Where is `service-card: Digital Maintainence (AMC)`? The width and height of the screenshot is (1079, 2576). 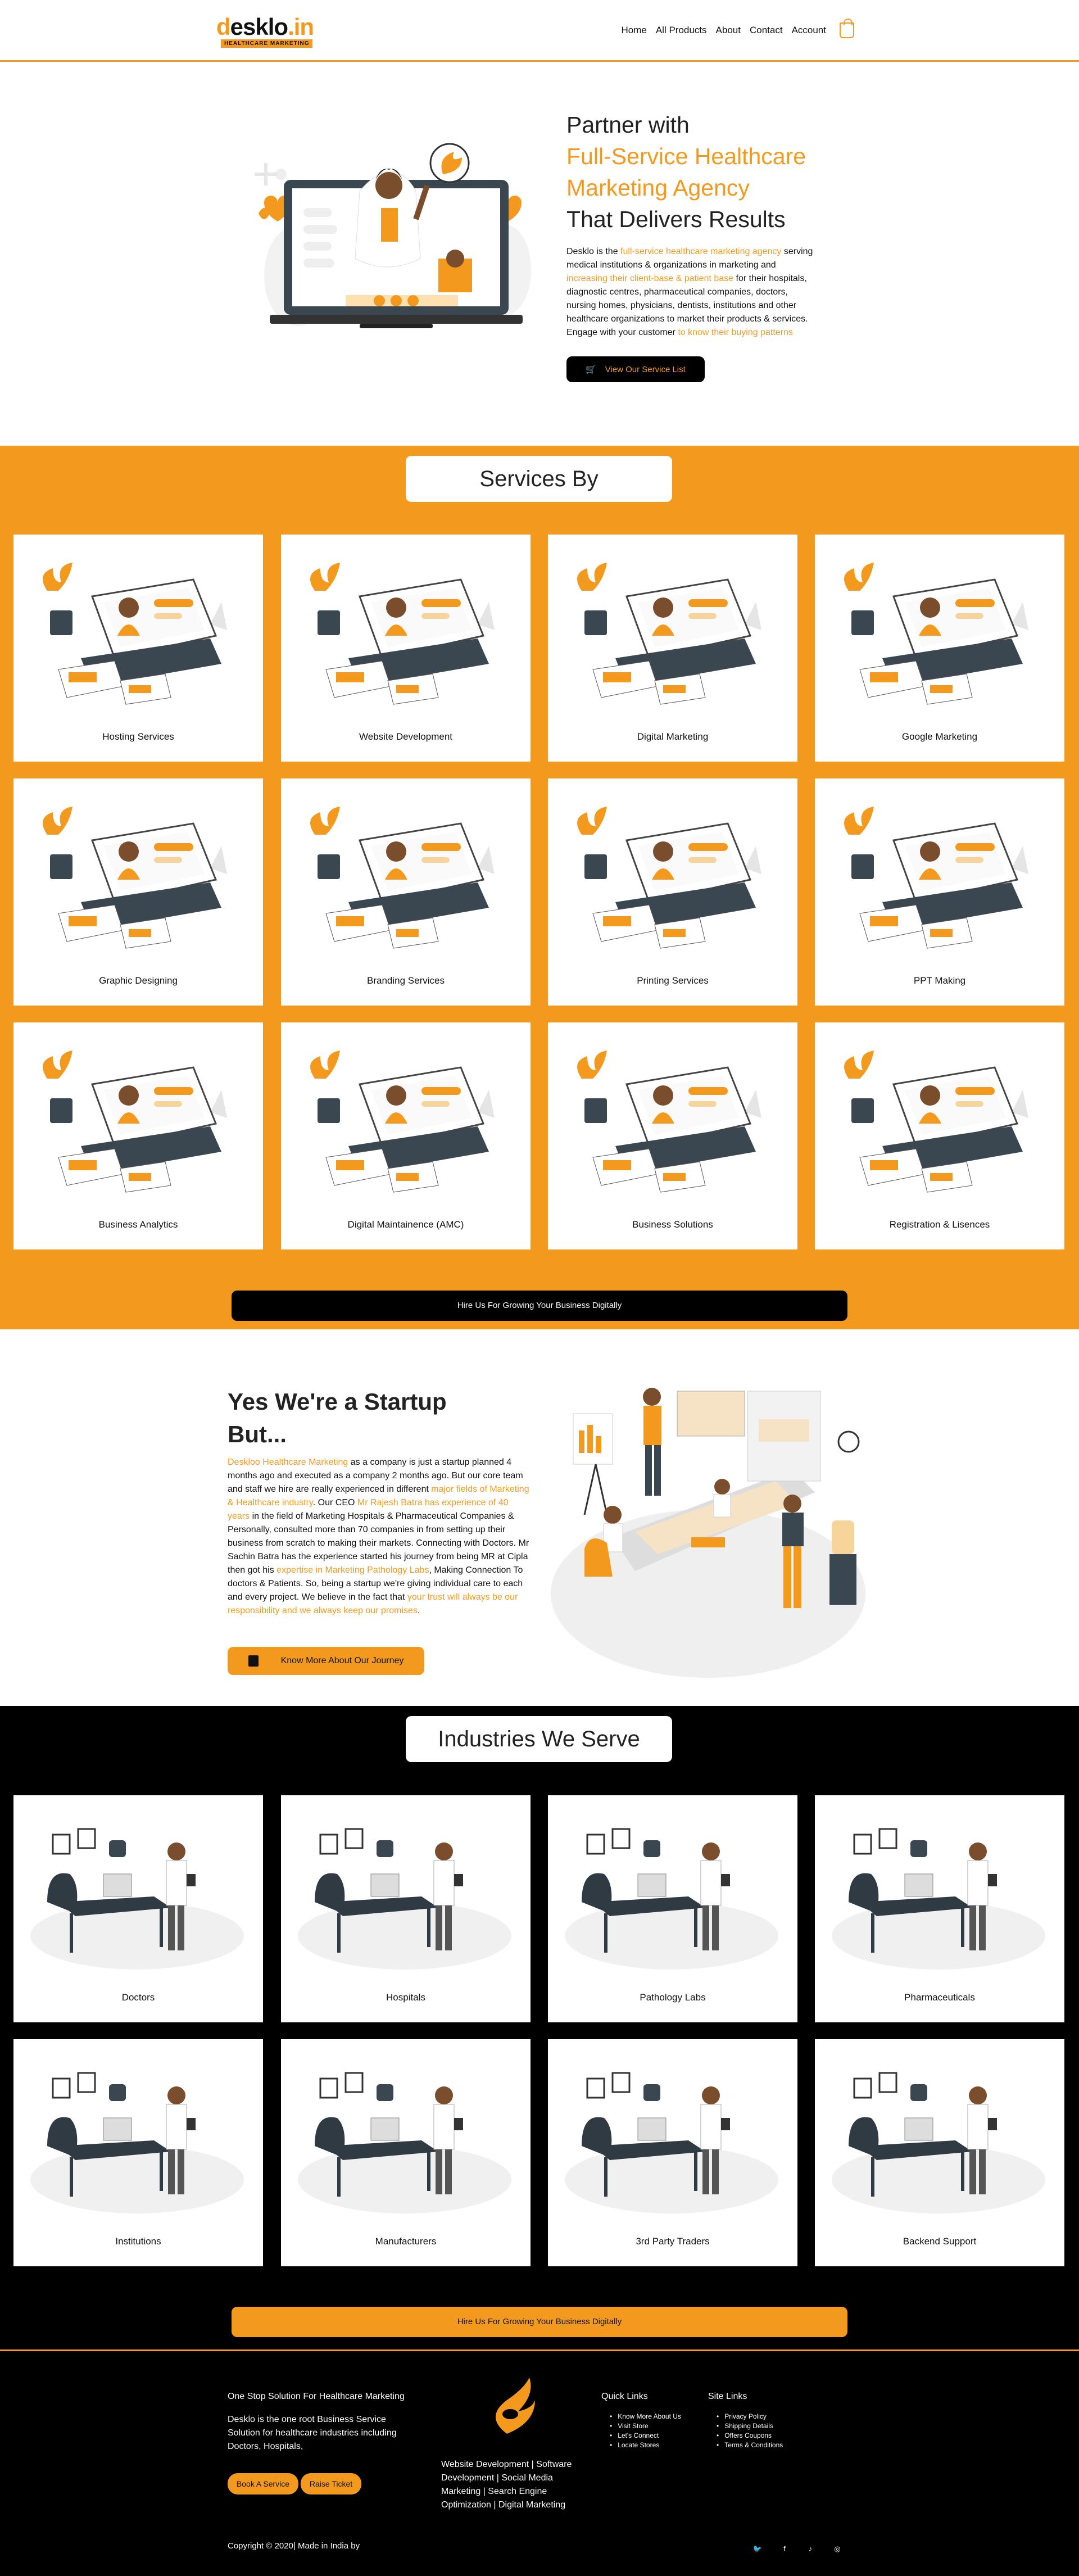
service-card: Digital Maintainence (AMC) is located at coordinates (406, 1135).